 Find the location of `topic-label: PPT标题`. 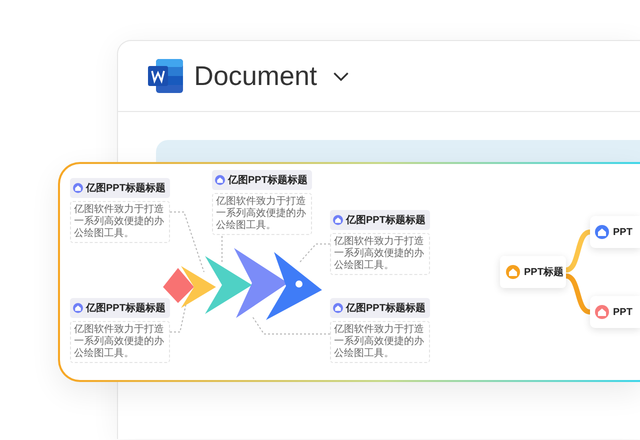

topic-label: PPT标题 is located at coordinates (544, 272).